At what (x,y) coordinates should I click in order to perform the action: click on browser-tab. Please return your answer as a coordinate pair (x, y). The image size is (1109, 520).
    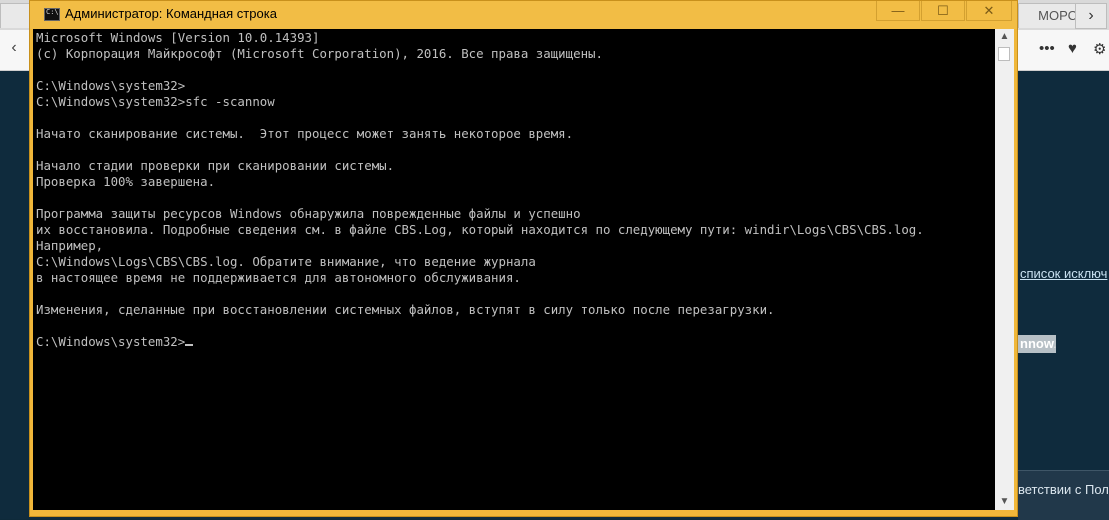
    Looking at the image, I should click on (16, 15).